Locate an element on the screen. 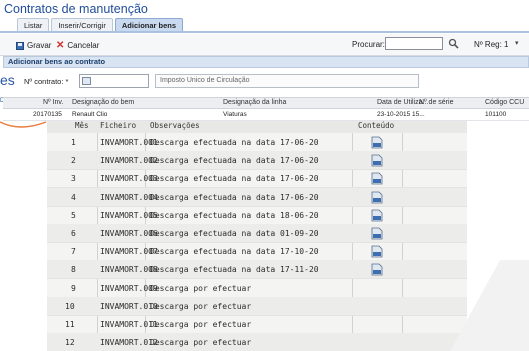 This screenshot has width=529, height=351. cell-mes: 1 is located at coordinates (73, 142).